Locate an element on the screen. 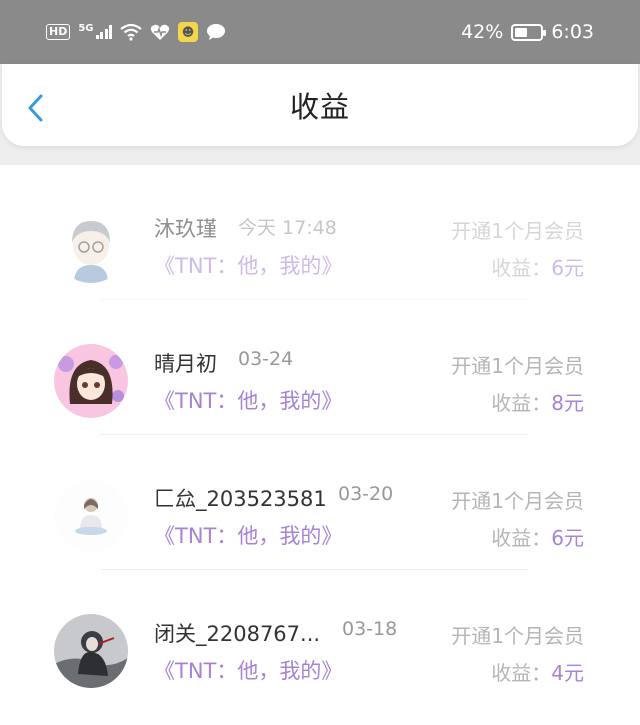 This screenshot has width=640, height=725. date: 03-18 is located at coordinates (370, 629).